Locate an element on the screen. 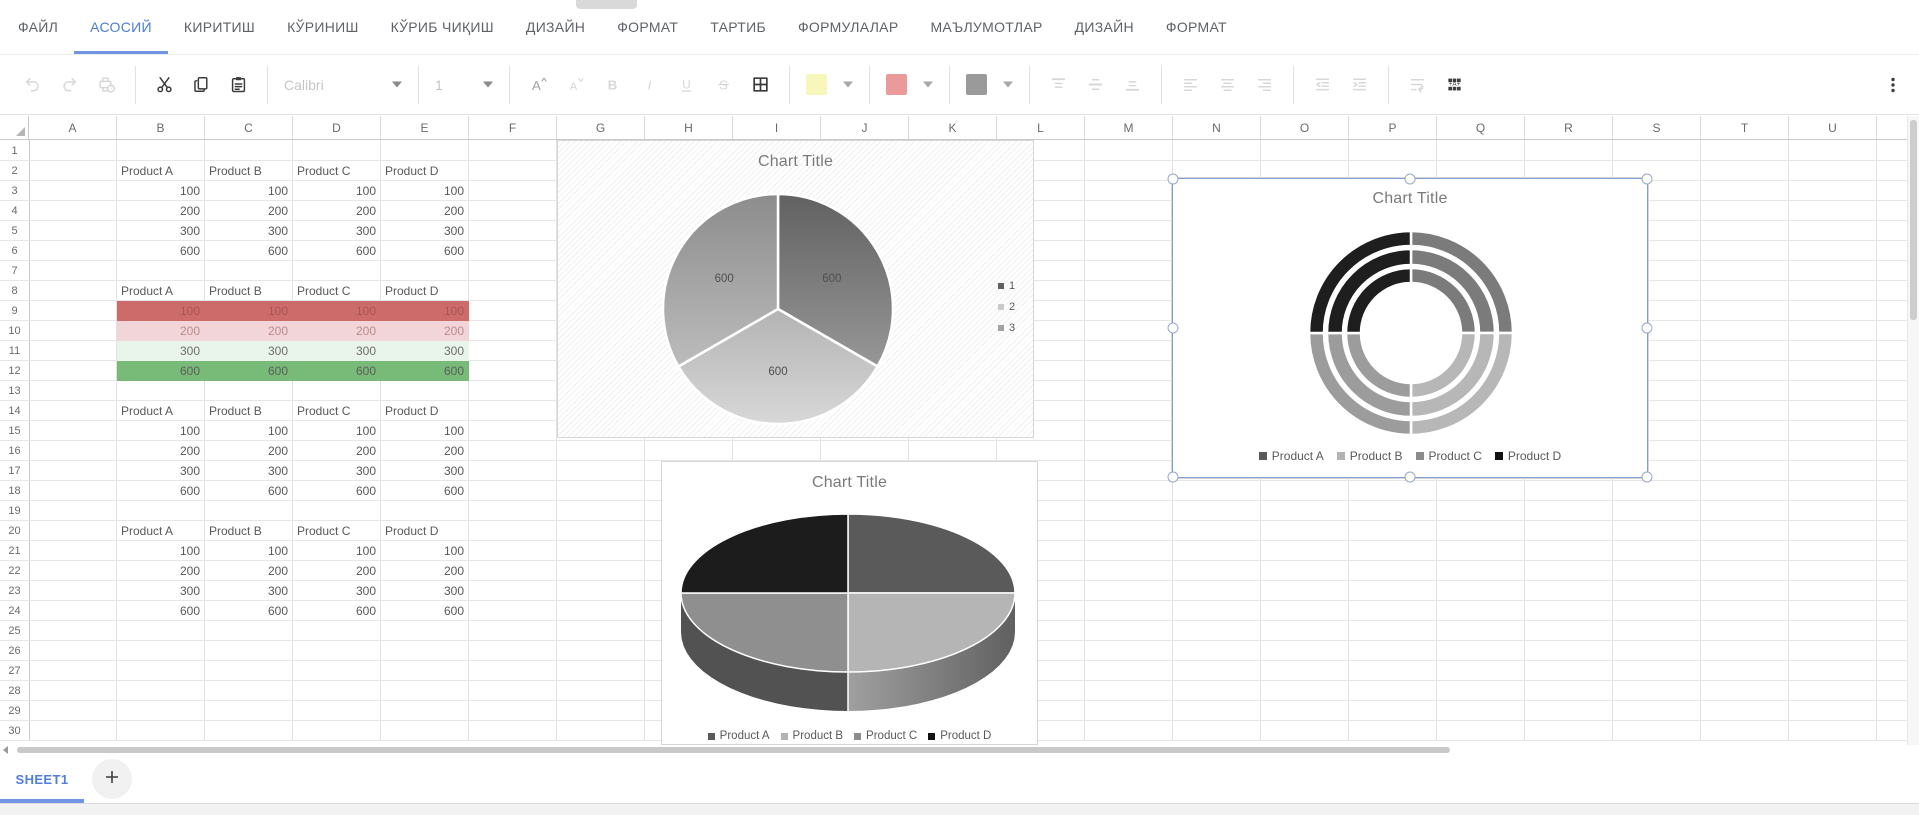 The image size is (1919, 815). overflow-menu-button is located at coordinates (1893, 85).